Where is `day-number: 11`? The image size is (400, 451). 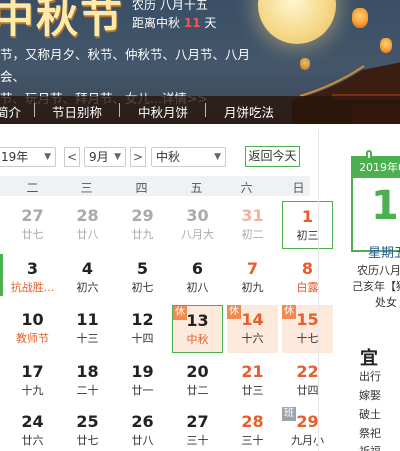 day-number: 11 is located at coordinates (87, 319).